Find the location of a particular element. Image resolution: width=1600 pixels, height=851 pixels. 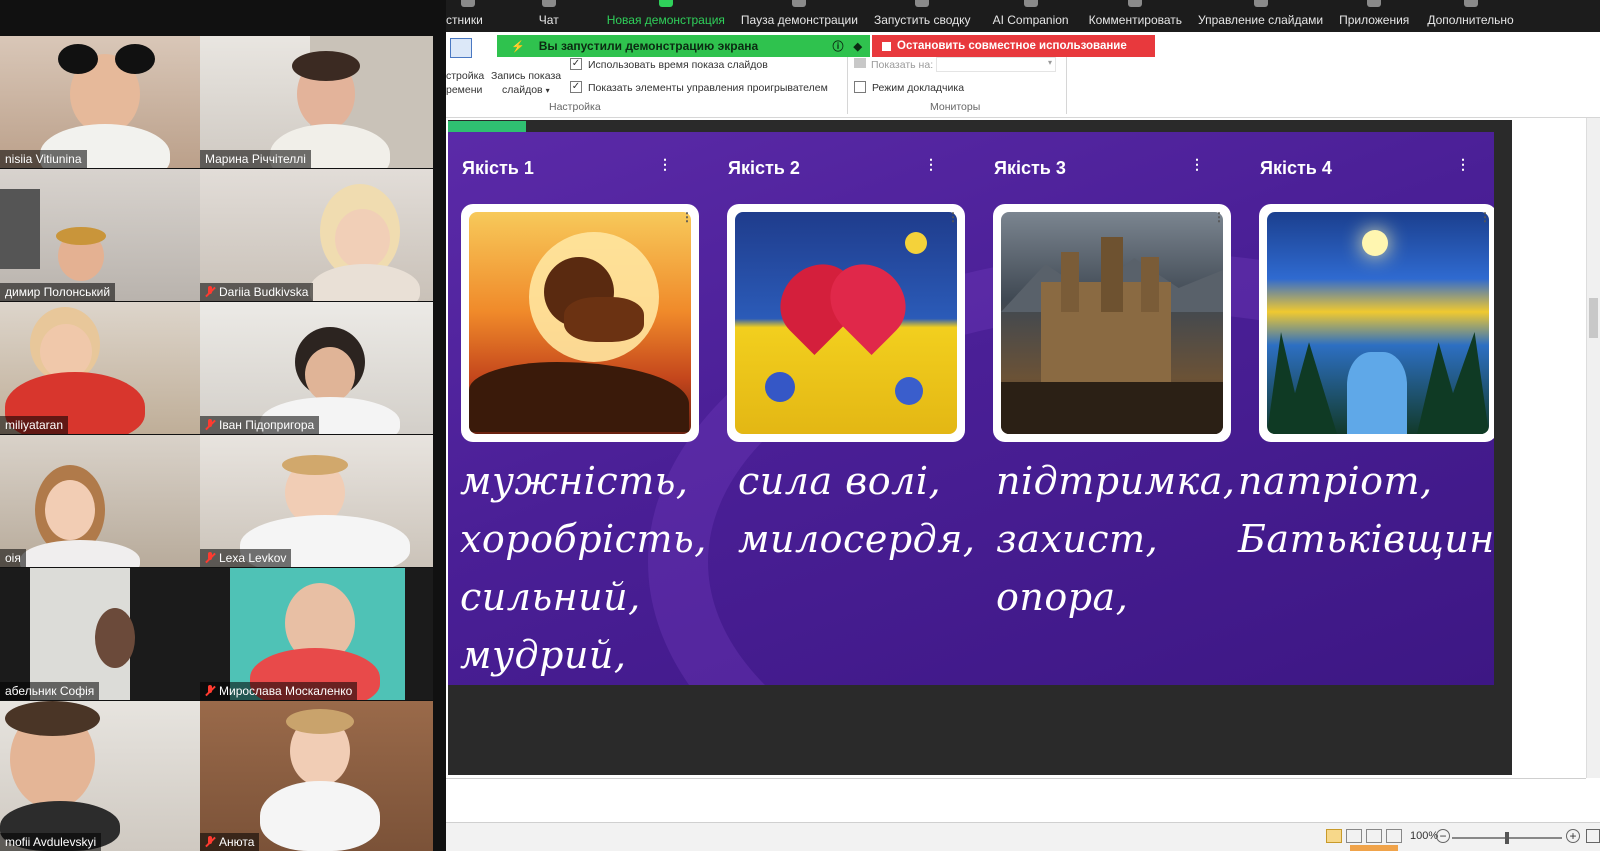

annotate-icon is located at coordinates (1135, 3).